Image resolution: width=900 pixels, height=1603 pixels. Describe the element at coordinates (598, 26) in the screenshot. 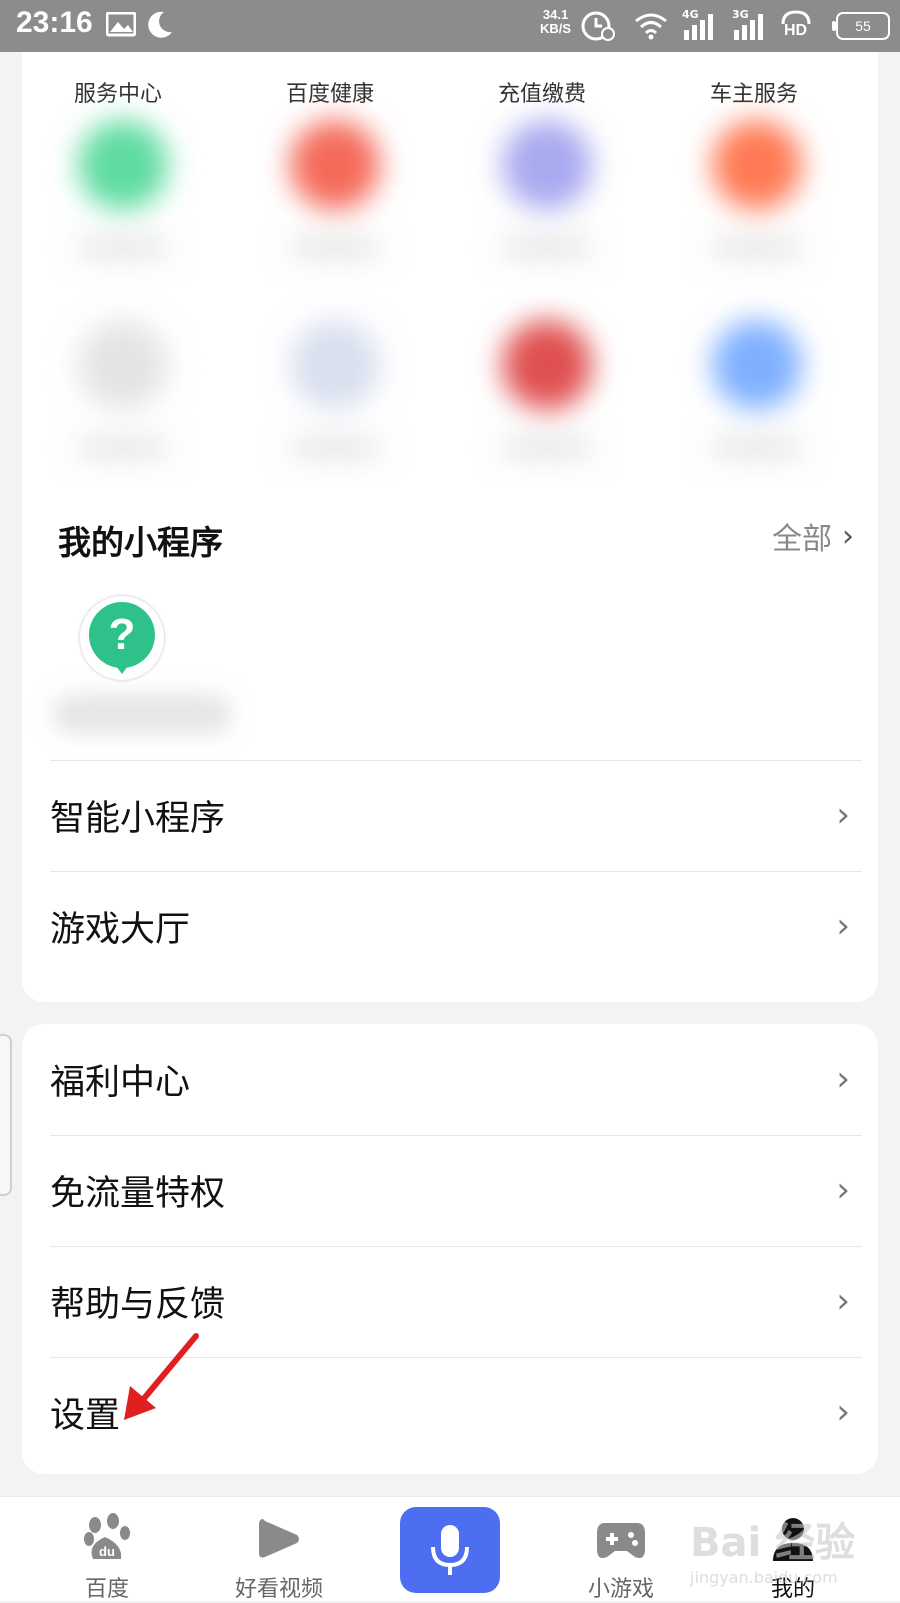

I see `alarm-icon` at that location.